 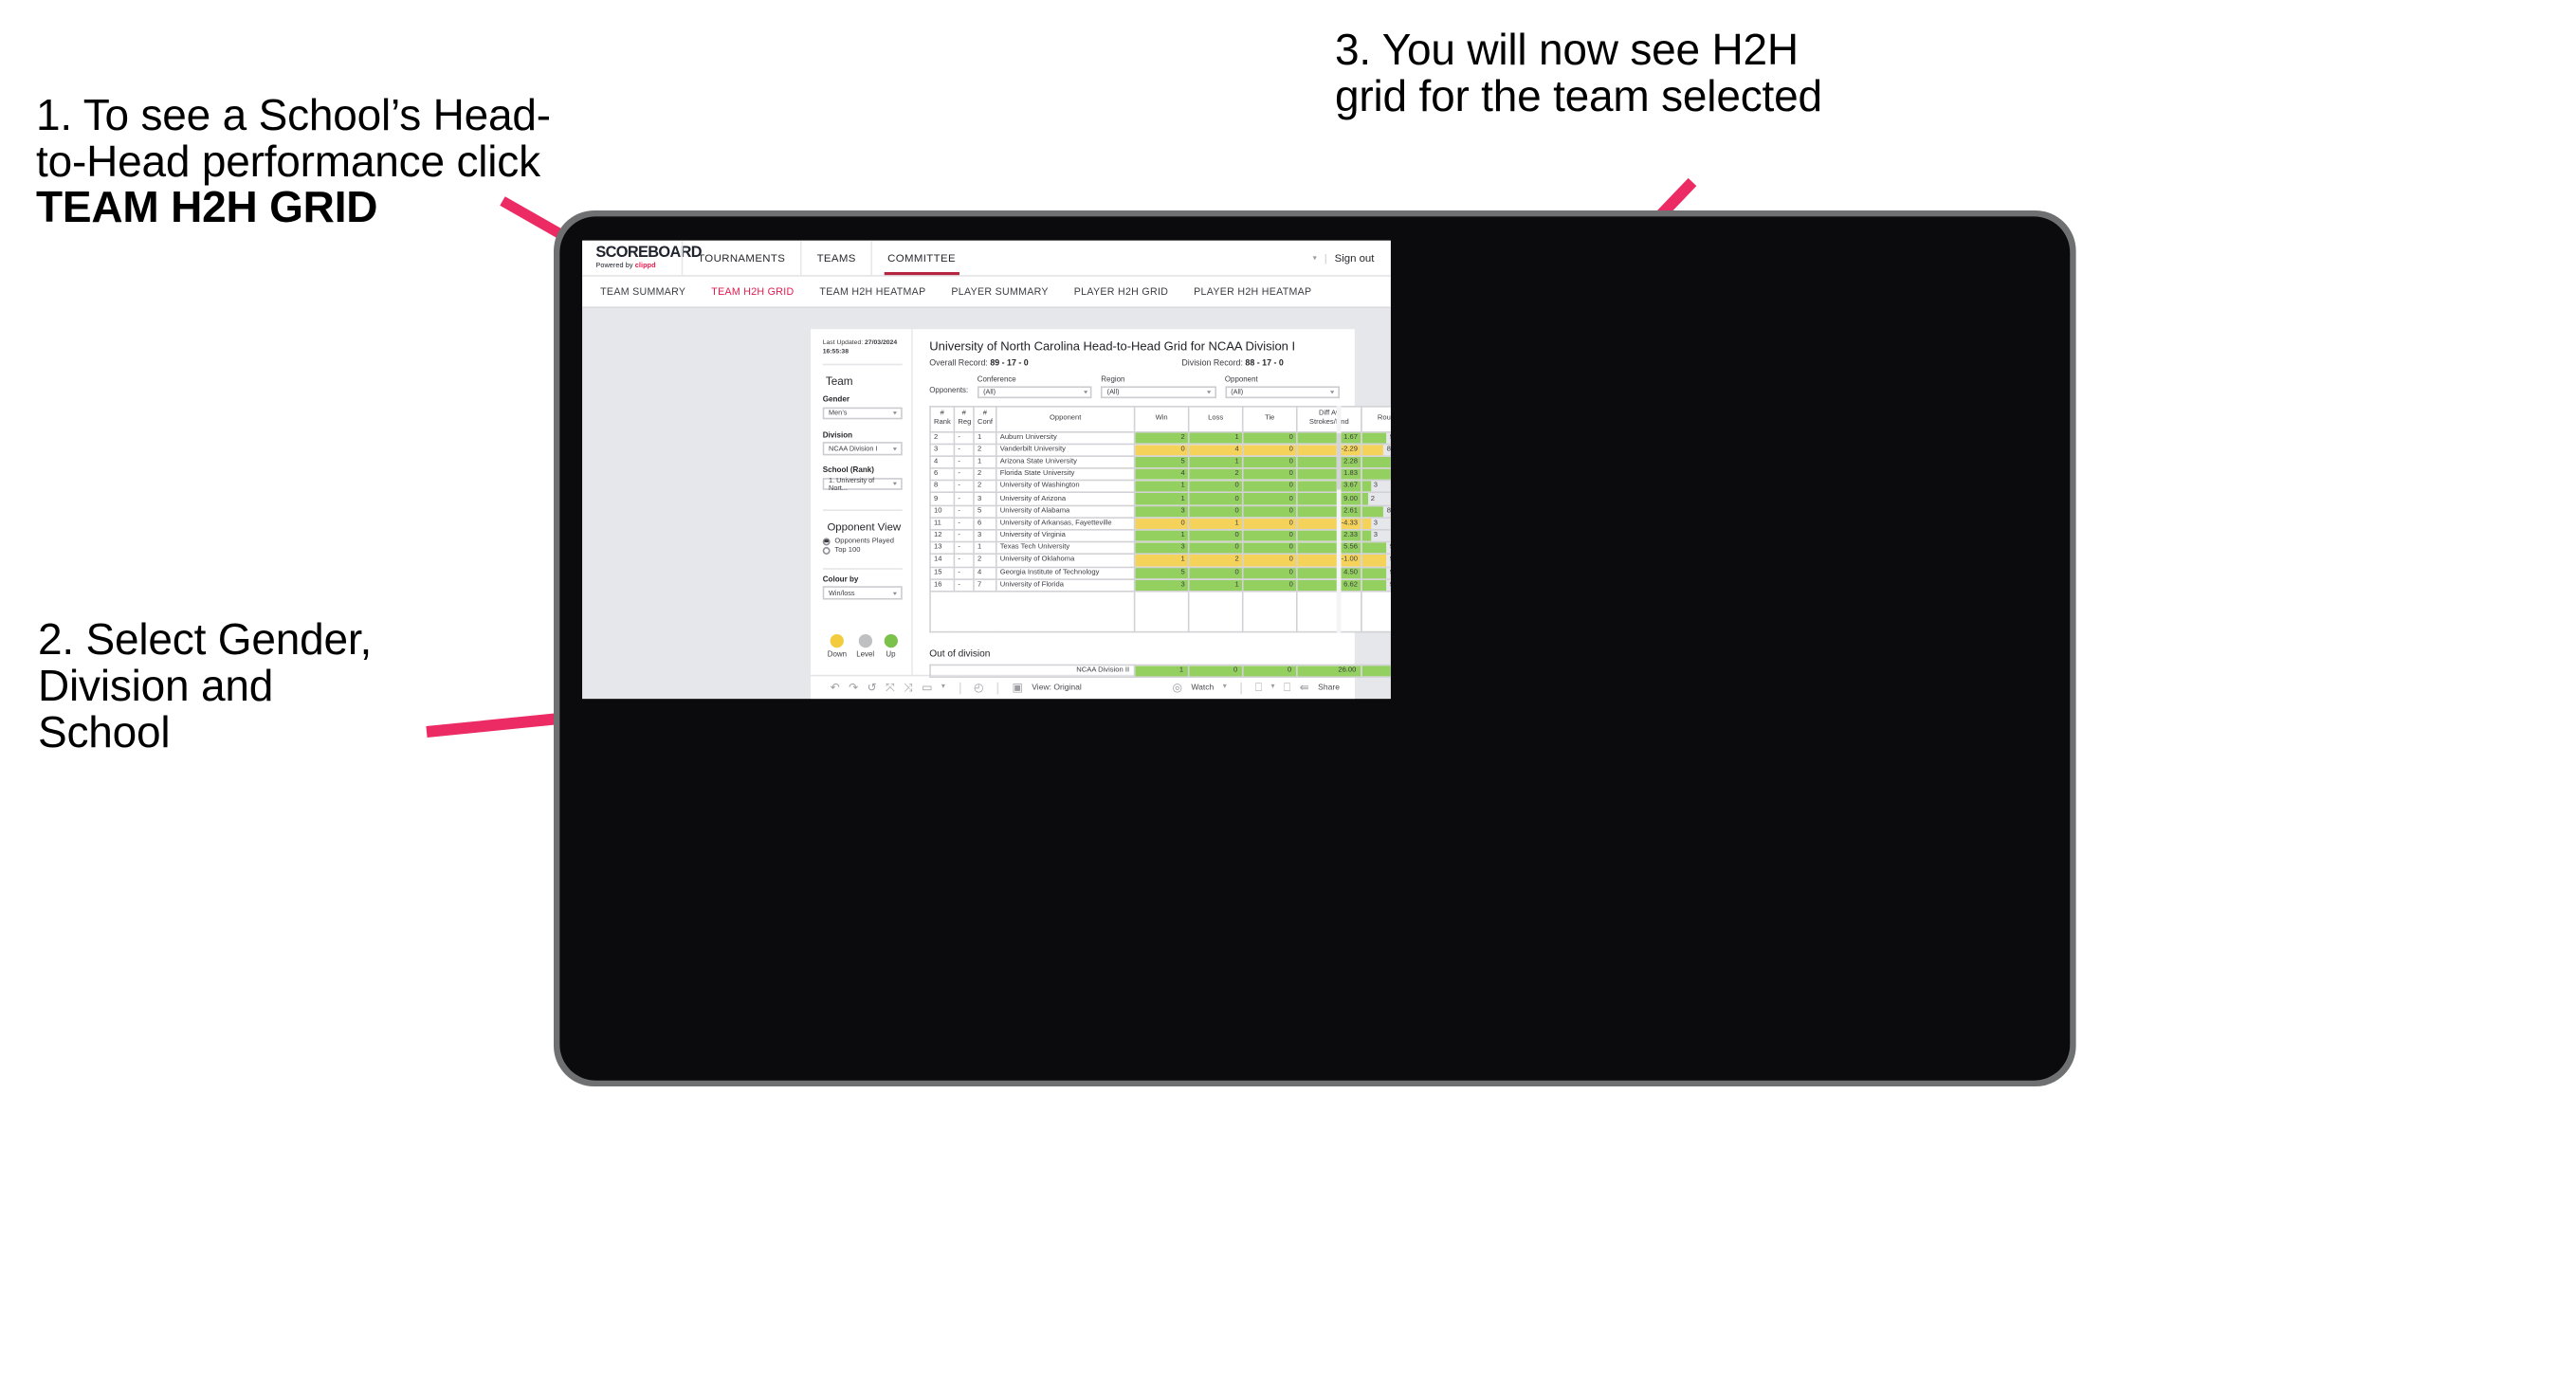 What do you see at coordinates (1304, 687) in the screenshot?
I see `share-icon: ⇚` at bounding box center [1304, 687].